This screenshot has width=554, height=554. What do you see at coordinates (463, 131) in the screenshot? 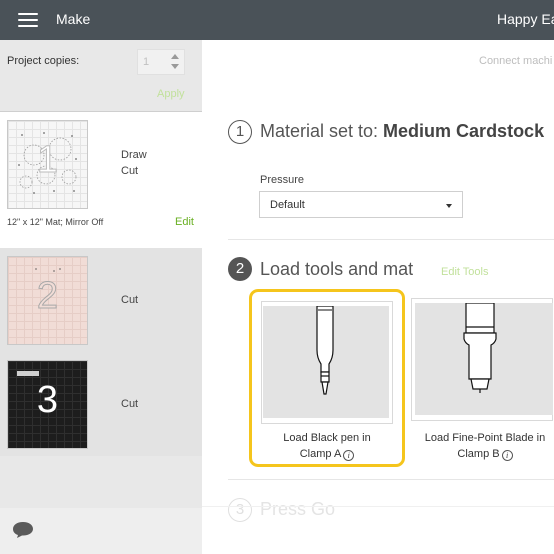
I see `material-name: Medium Cardstock` at bounding box center [463, 131].